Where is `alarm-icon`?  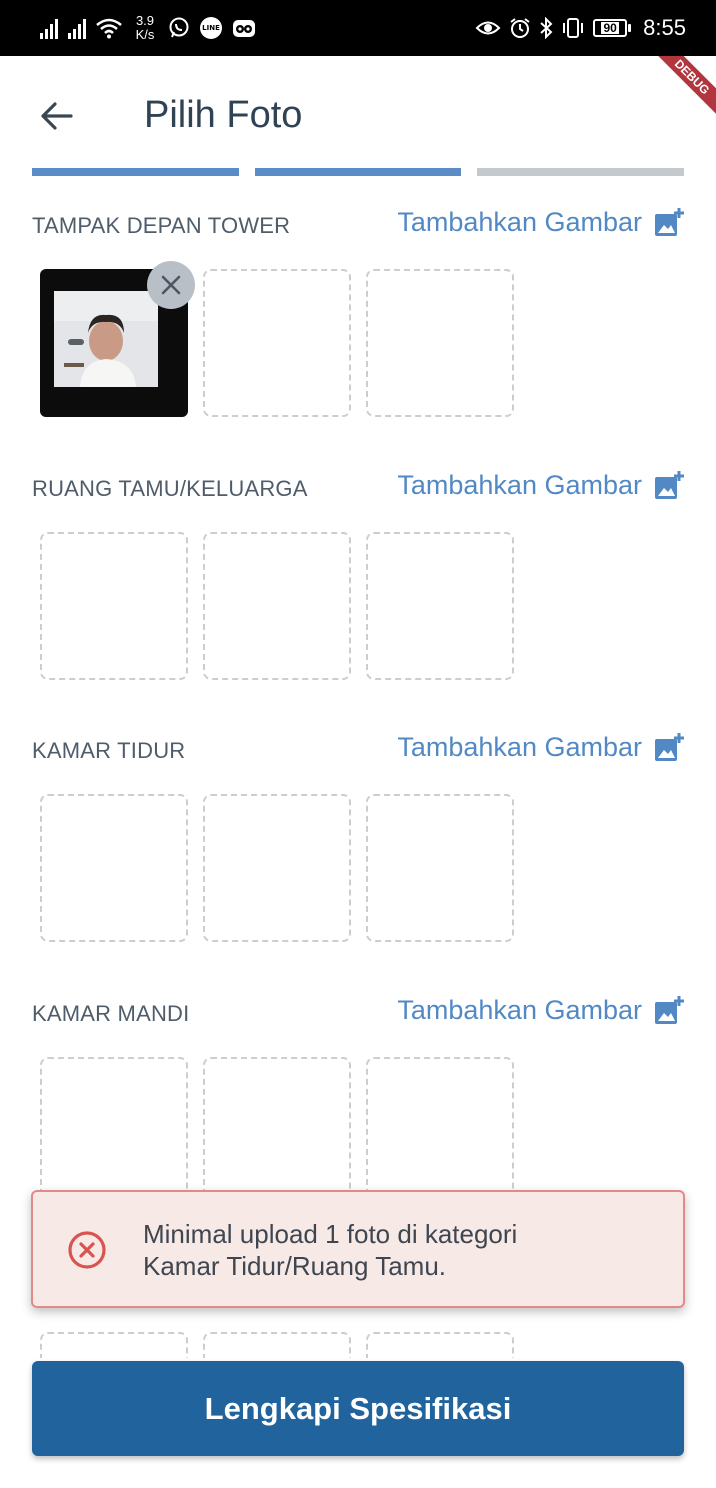 alarm-icon is located at coordinates (520, 28).